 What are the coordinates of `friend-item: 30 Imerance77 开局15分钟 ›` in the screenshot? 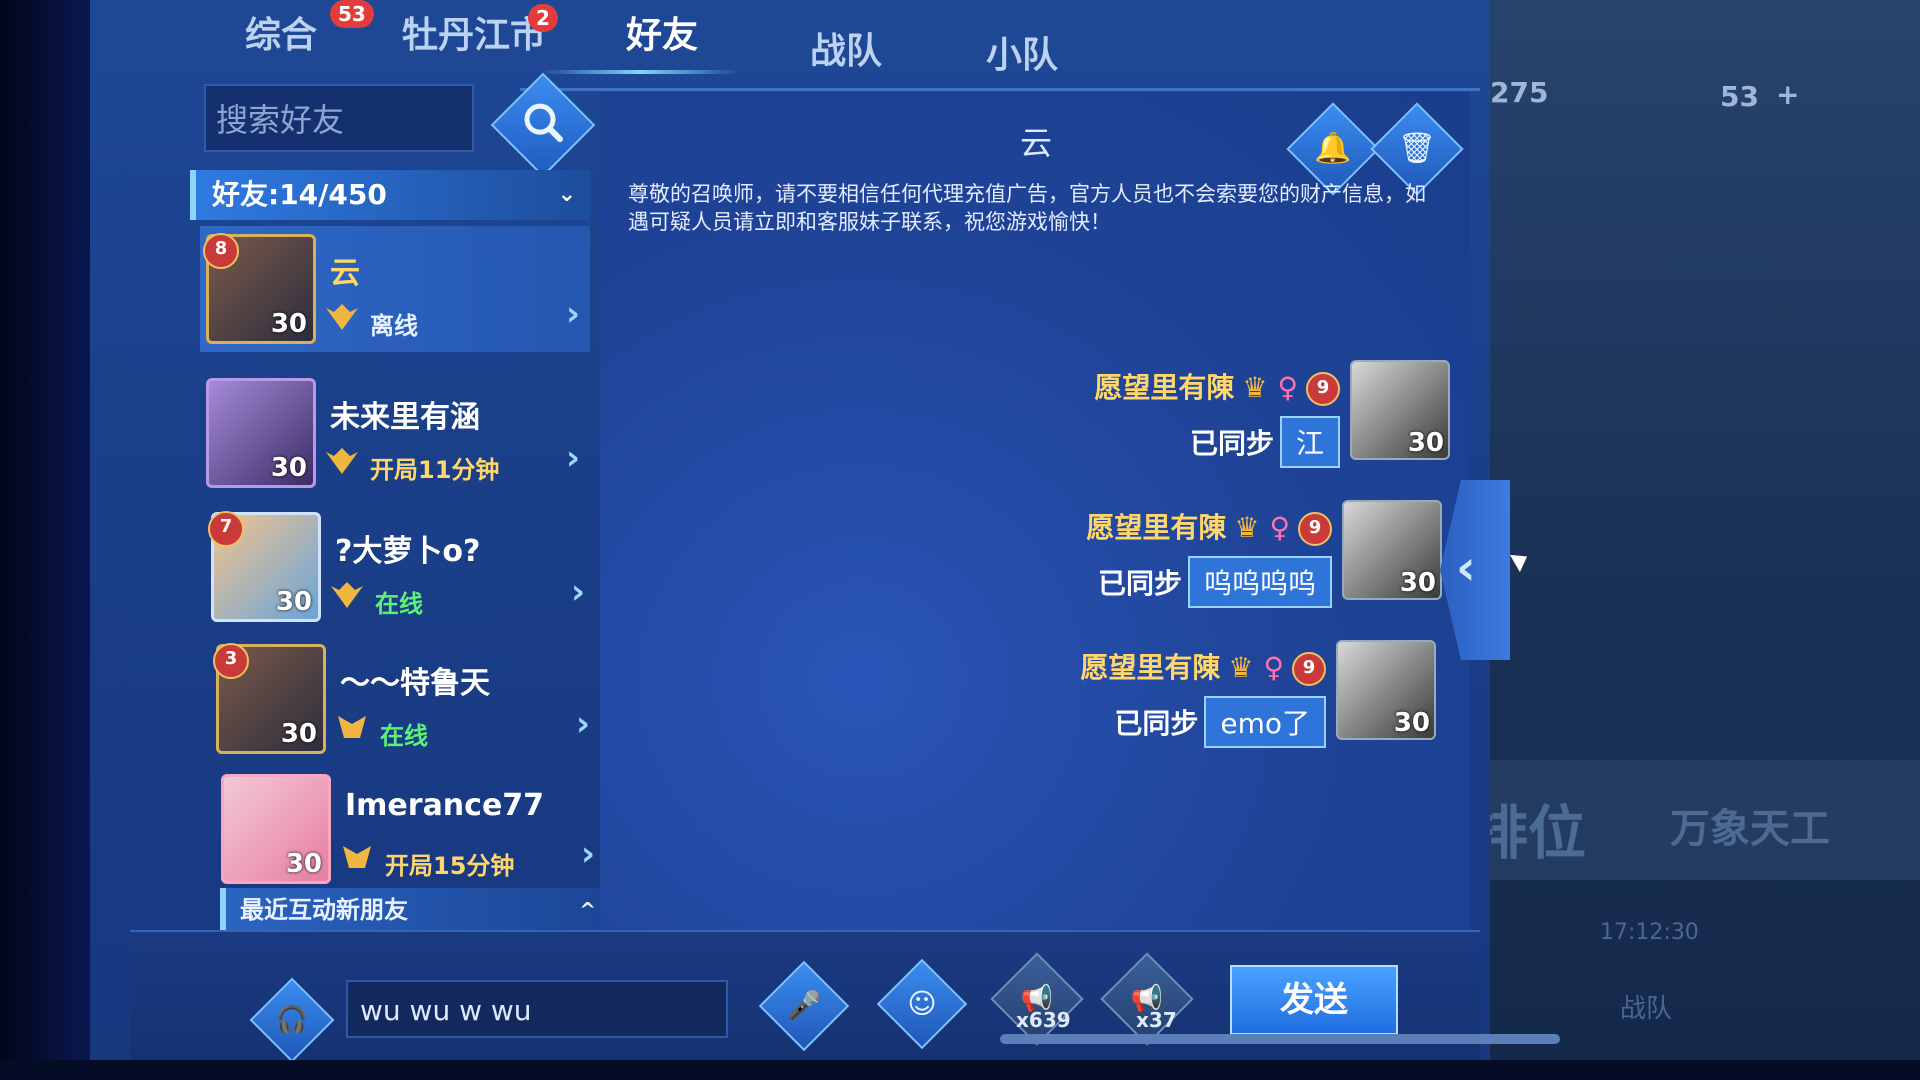 It's located at (410, 829).